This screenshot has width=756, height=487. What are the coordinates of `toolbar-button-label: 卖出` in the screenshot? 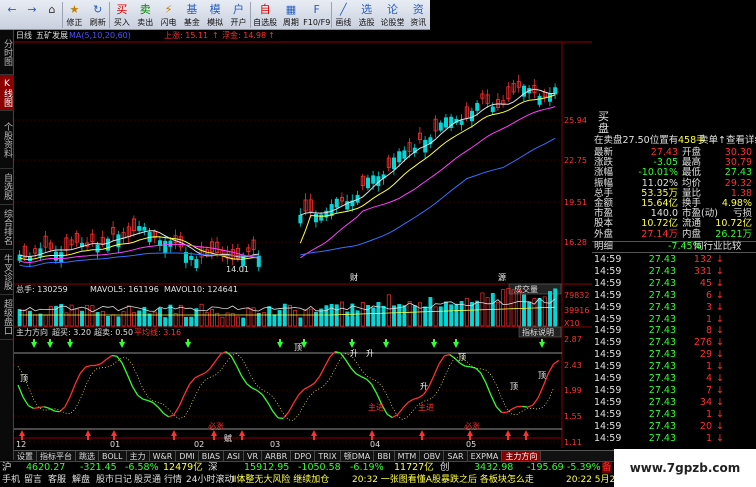 It's located at (145, 22).